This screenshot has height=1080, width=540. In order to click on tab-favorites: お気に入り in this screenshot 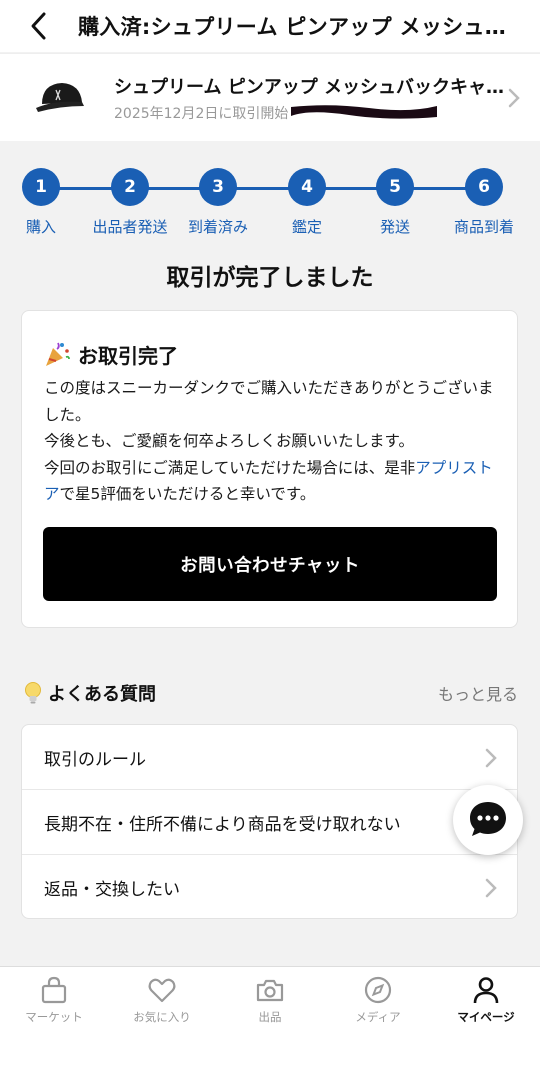, I will do `click(162, 1000)`.